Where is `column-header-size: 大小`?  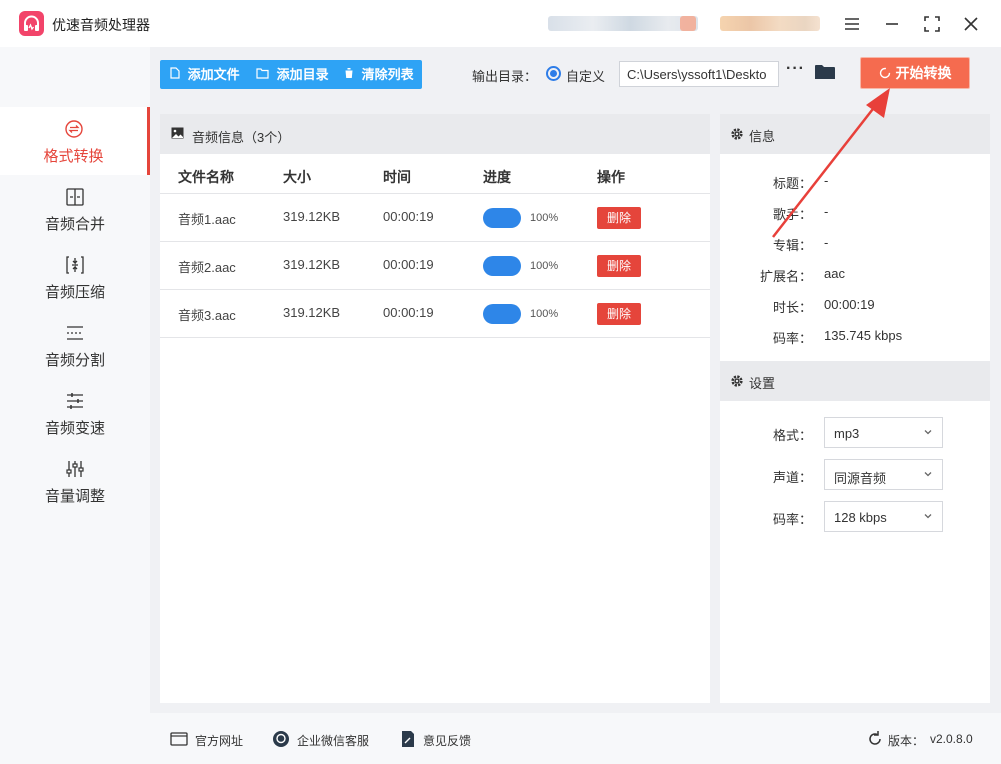
column-header-size: 大小 is located at coordinates (297, 177).